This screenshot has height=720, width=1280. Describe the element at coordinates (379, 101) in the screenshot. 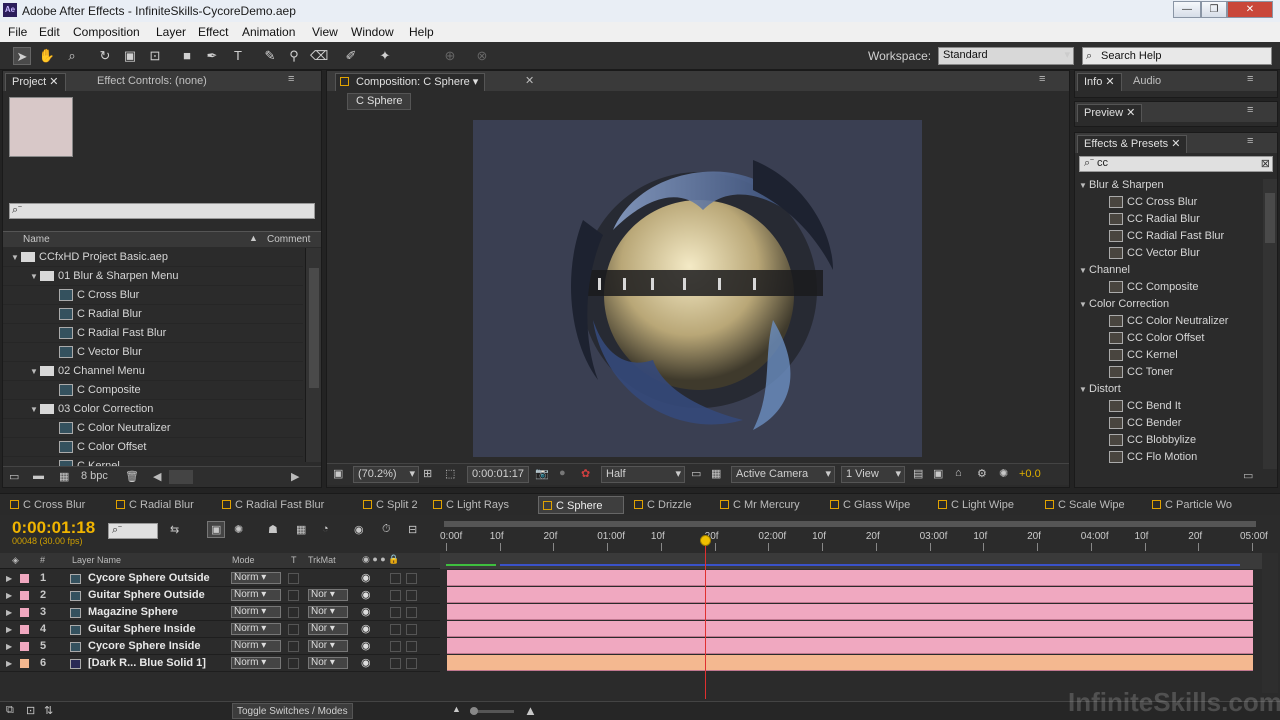

I see `comp-breadcrumb: C Sphere` at that location.